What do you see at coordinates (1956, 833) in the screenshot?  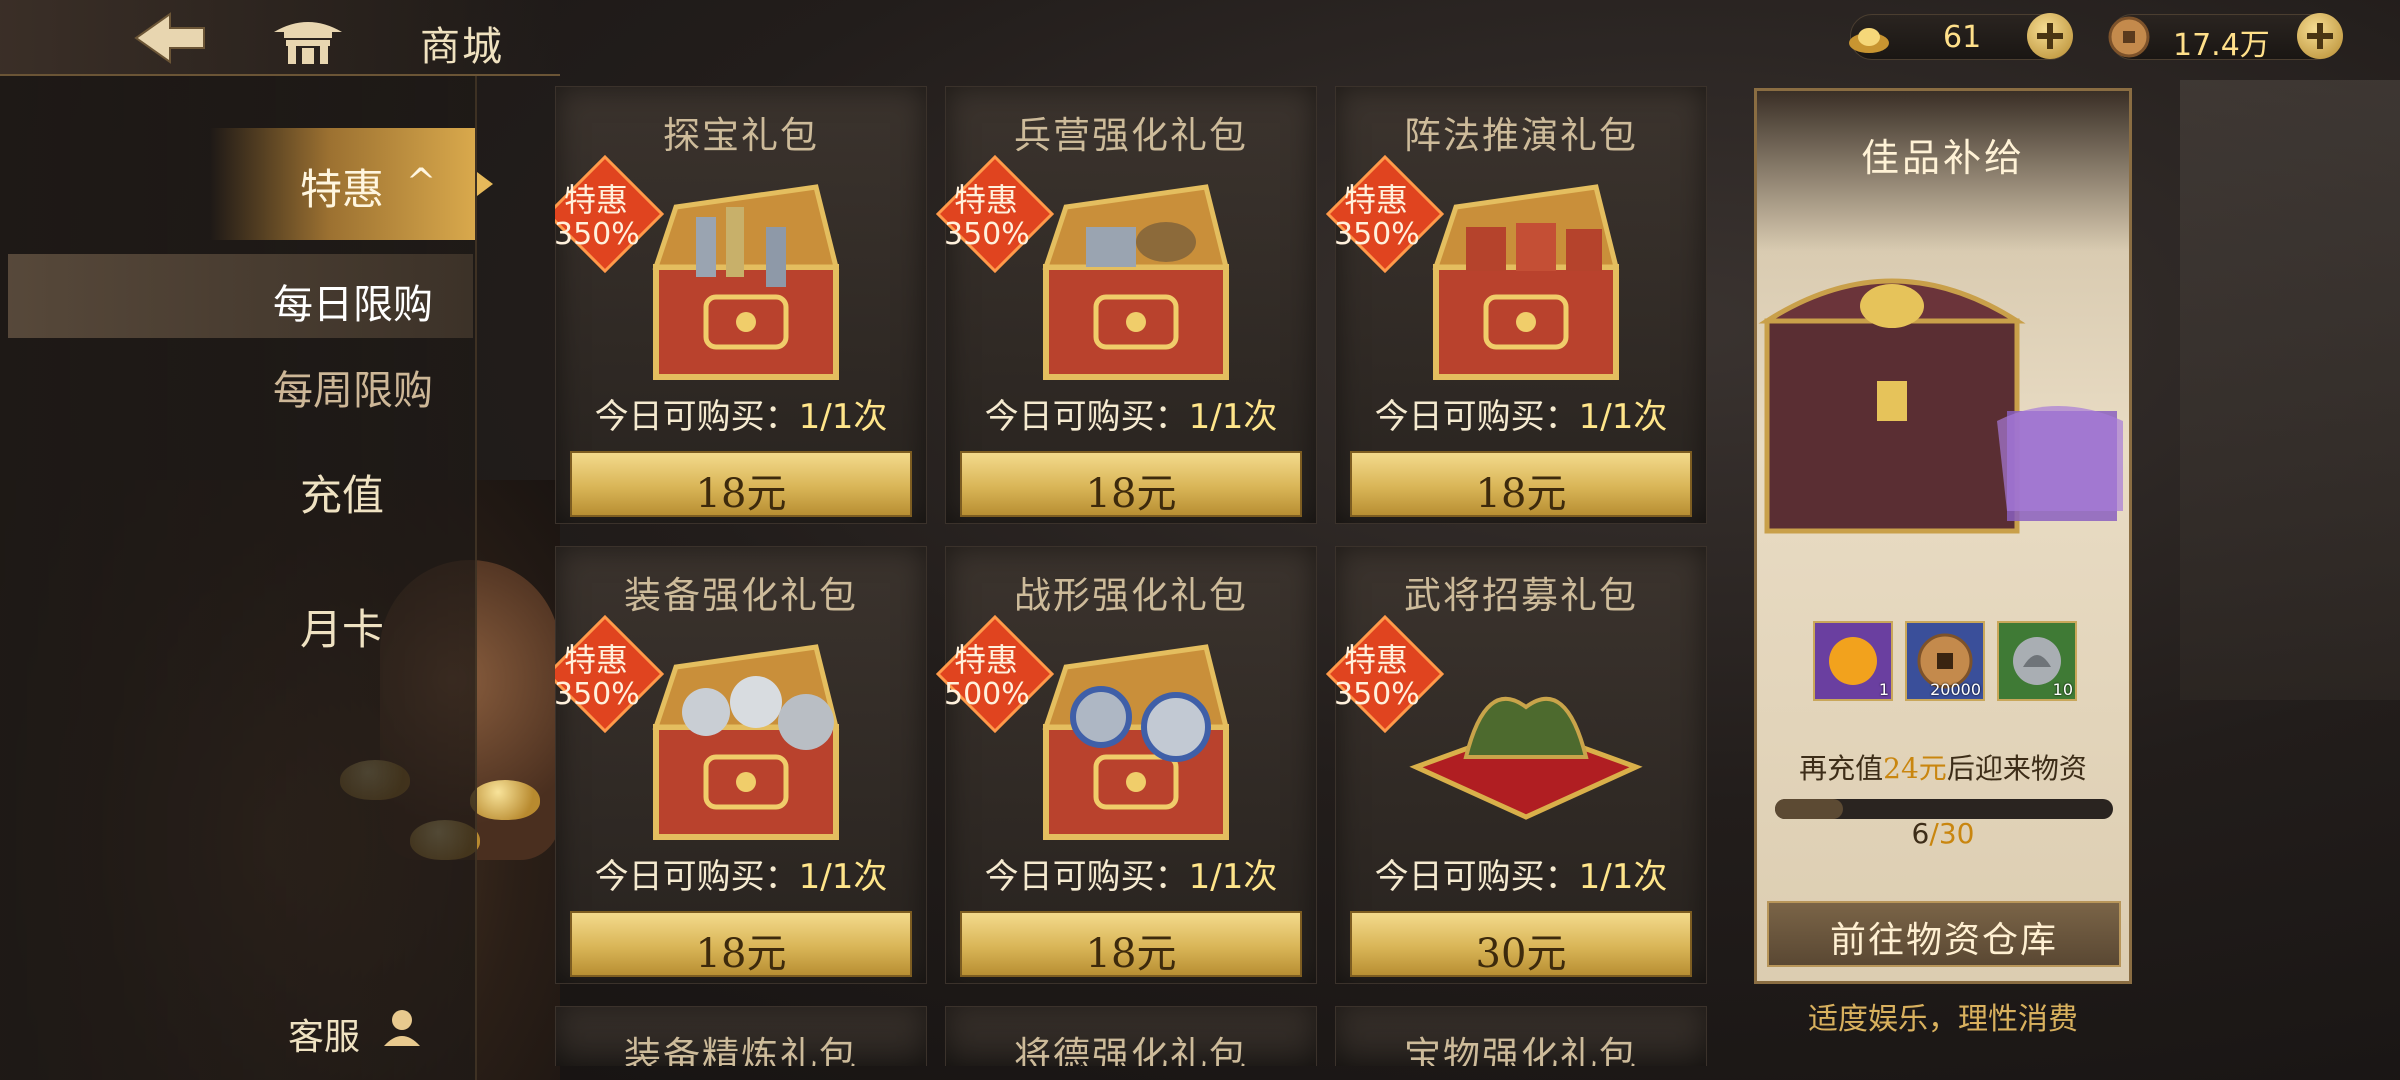 I see `progress-max: 30` at bounding box center [1956, 833].